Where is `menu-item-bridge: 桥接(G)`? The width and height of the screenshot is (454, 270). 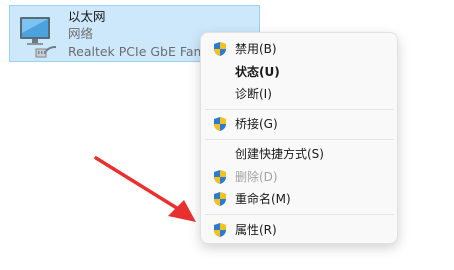
menu-item-bridge: 桥接(G) is located at coordinates (299, 124).